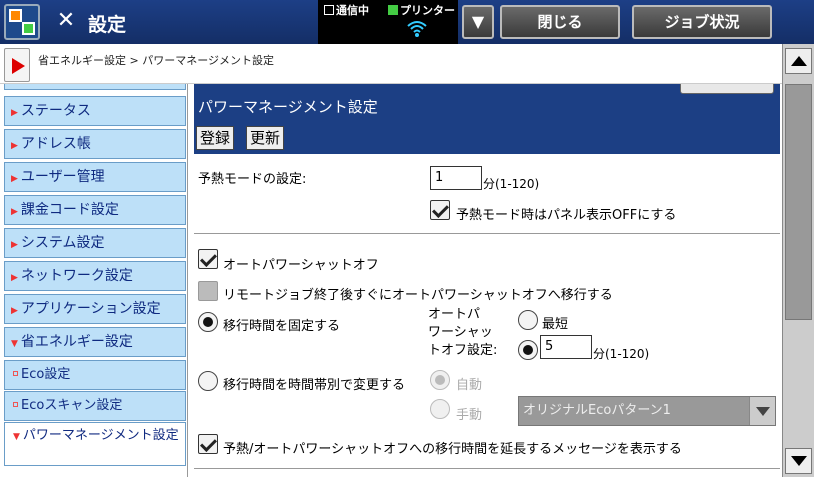  What do you see at coordinates (352, 10) in the screenshot?
I see `status-comm-label: 通信中` at bounding box center [352, 10].